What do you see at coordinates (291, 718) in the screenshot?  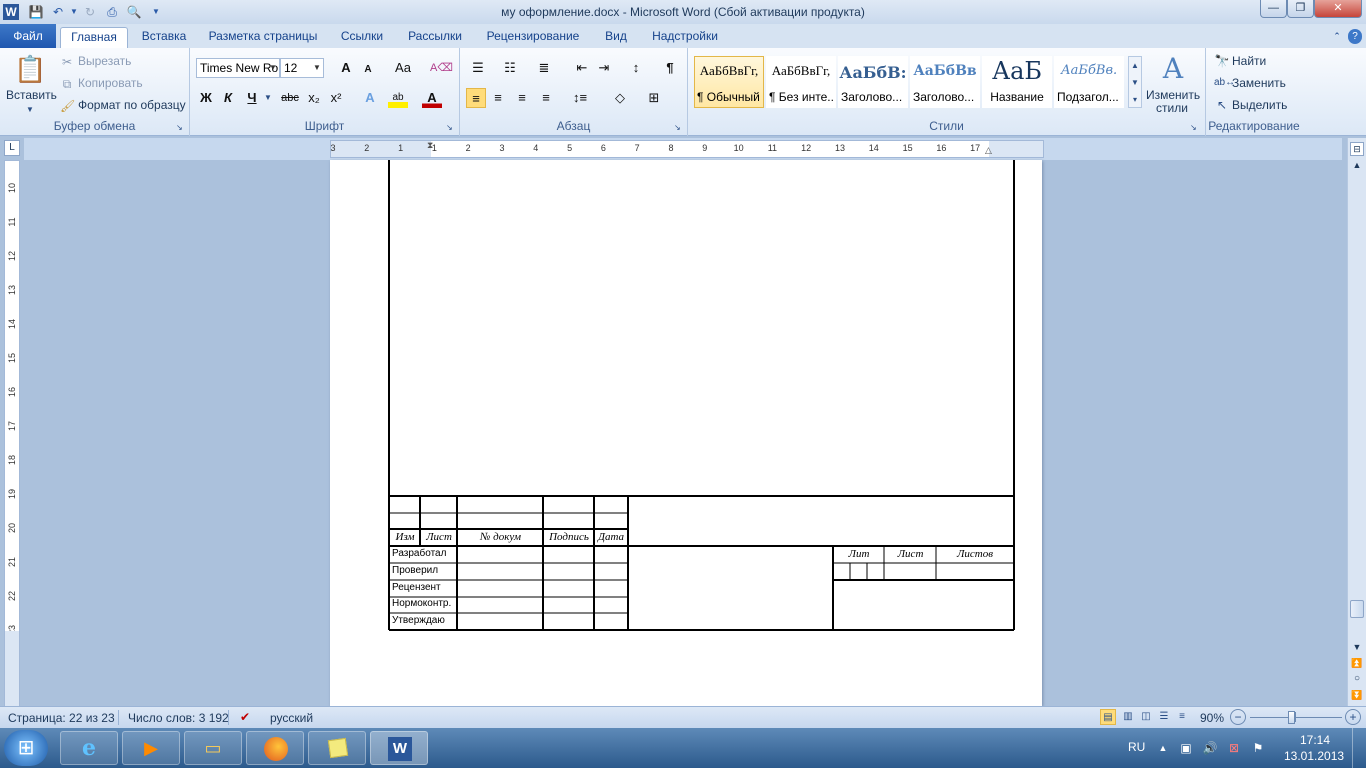 I see `language-indicator: русский` at bounding box center [291, 718].